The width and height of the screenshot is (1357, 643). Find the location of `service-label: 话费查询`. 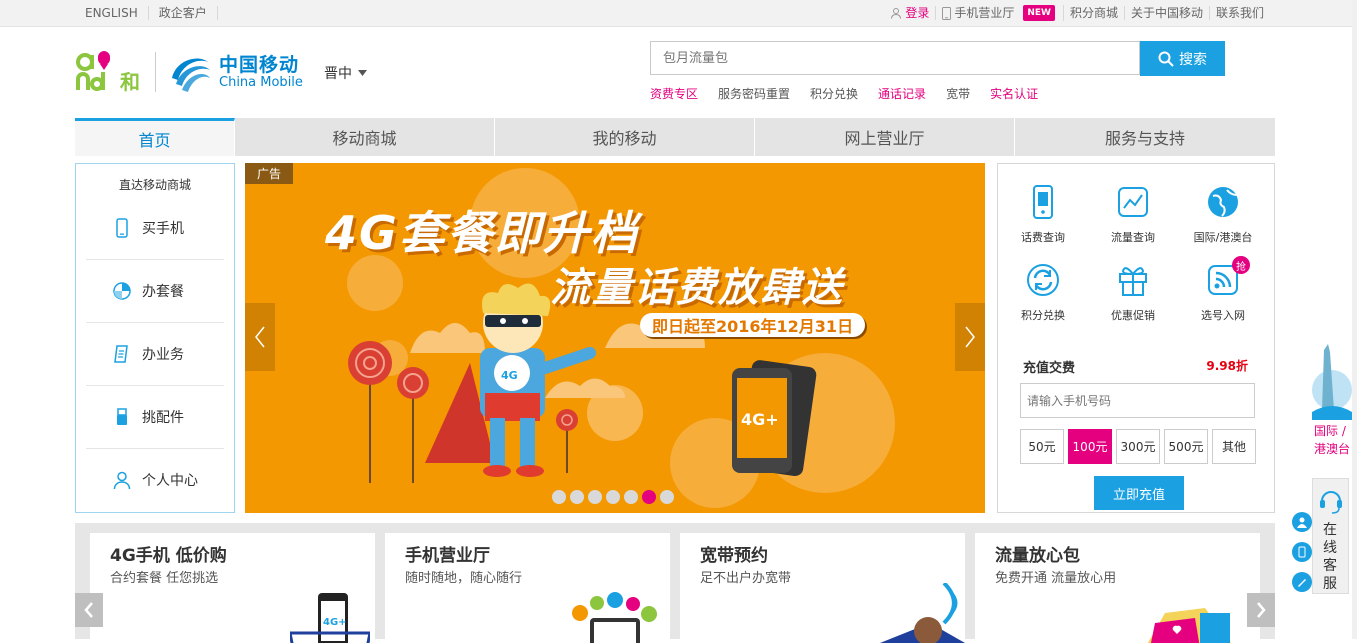

service-label: 话费查询 is located at coordinates (1043, 237).